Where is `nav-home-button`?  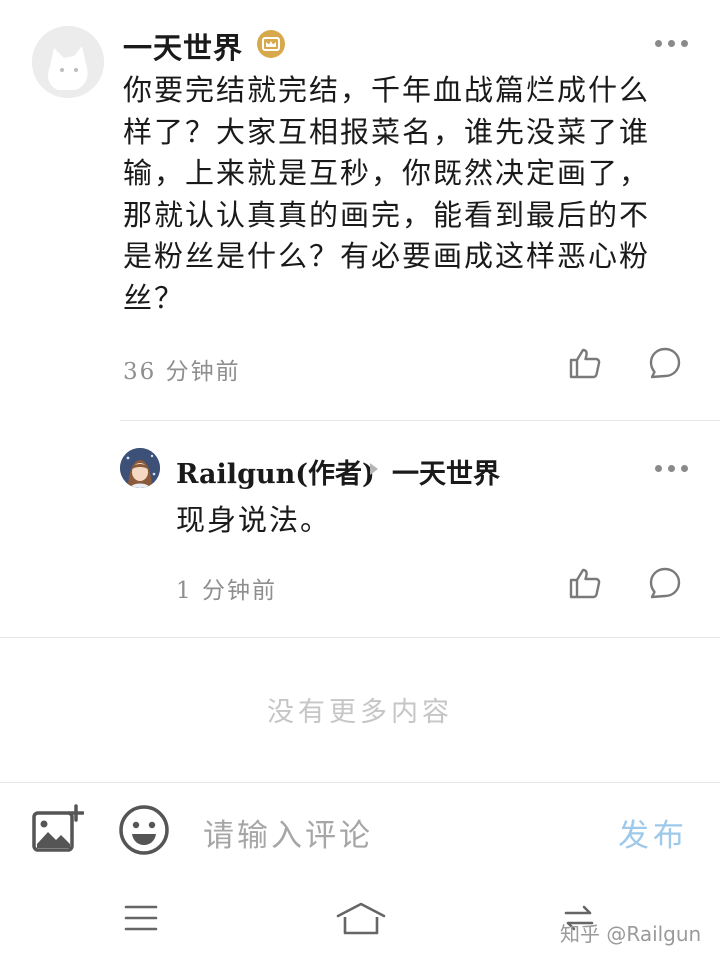 nav-home-button is located at coordinates (361, 921).